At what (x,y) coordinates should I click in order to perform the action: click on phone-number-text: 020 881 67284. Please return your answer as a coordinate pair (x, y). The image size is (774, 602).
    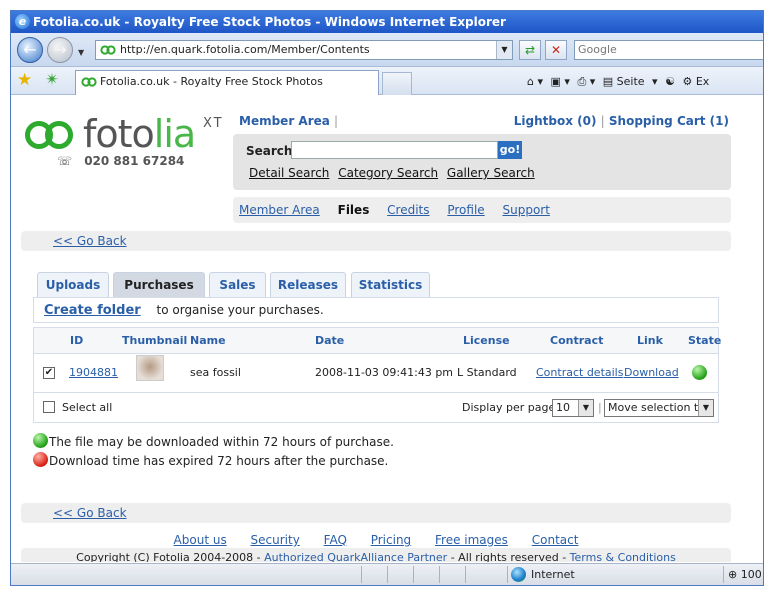
    Looking at the image, I should click on (134, 161).